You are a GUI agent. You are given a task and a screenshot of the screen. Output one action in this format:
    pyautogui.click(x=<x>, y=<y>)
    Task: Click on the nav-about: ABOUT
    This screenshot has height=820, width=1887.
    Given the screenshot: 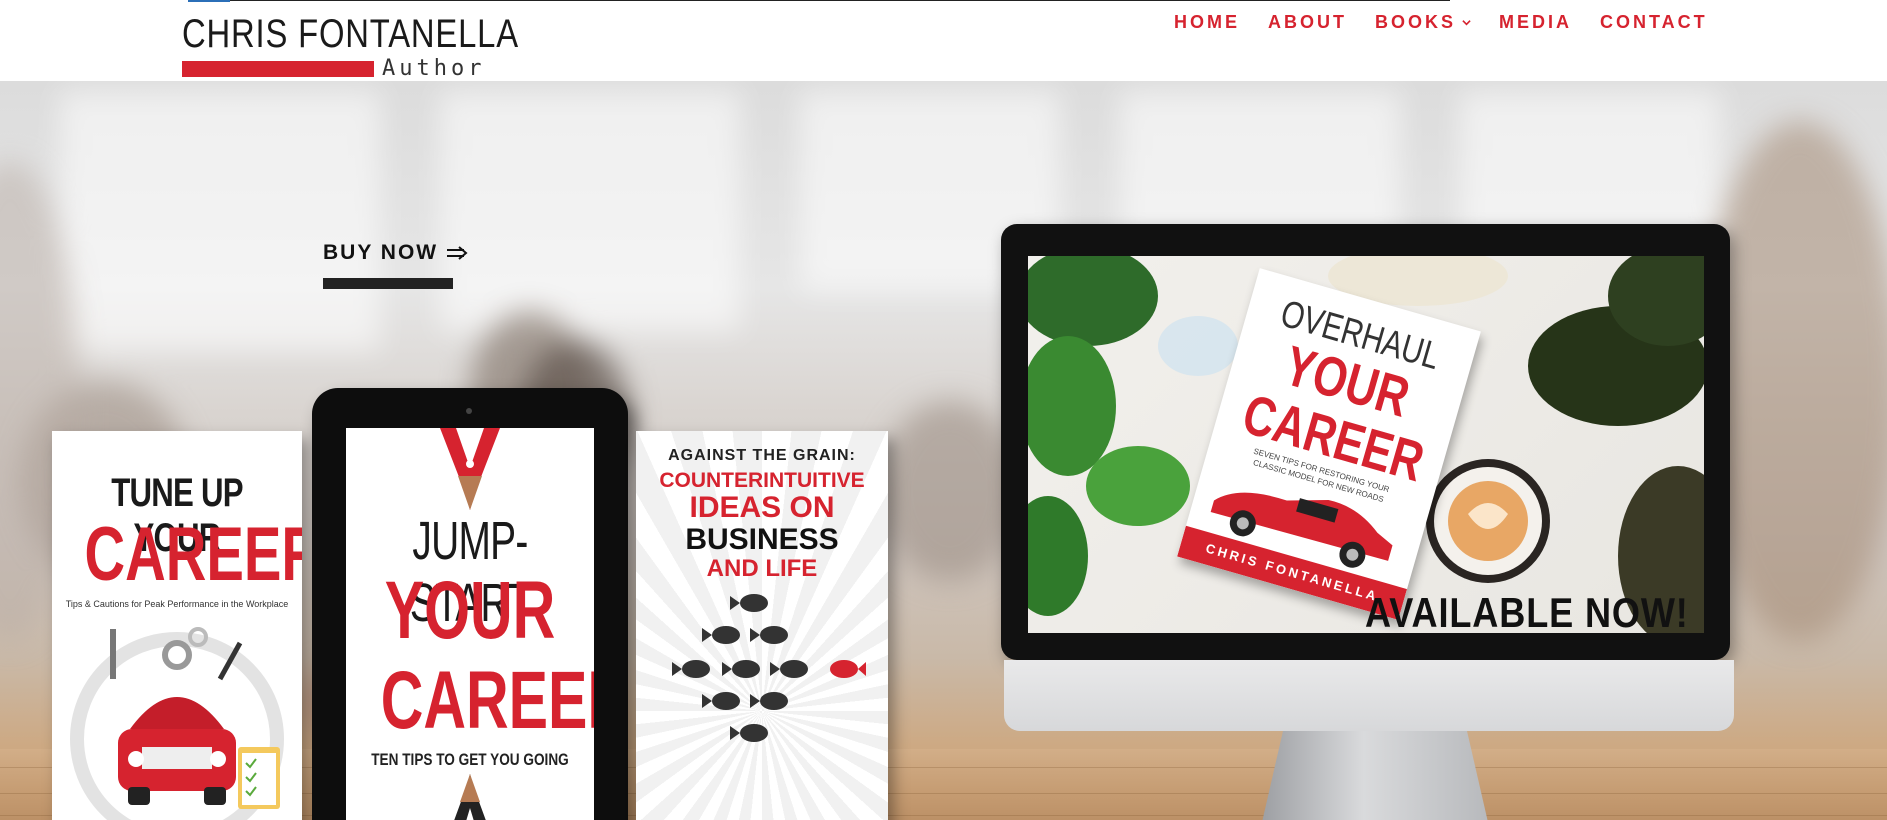 What is the action you would take?
    pyautogui.click(x=1307, y=22)
    